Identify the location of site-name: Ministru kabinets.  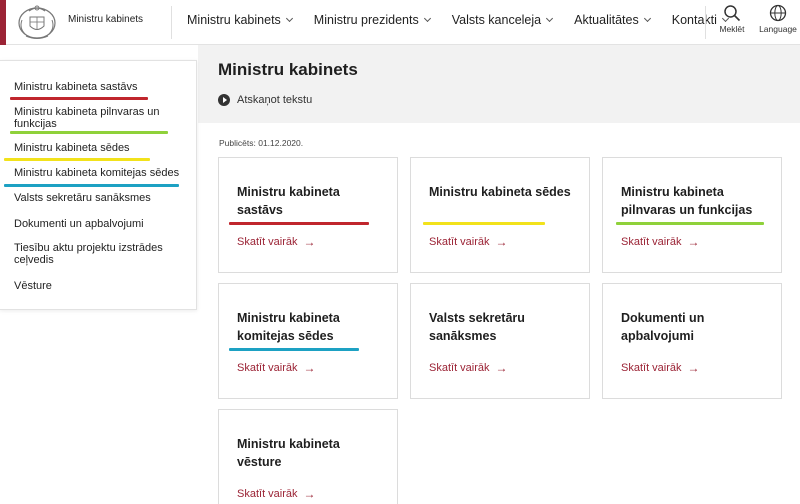
(105, 19).